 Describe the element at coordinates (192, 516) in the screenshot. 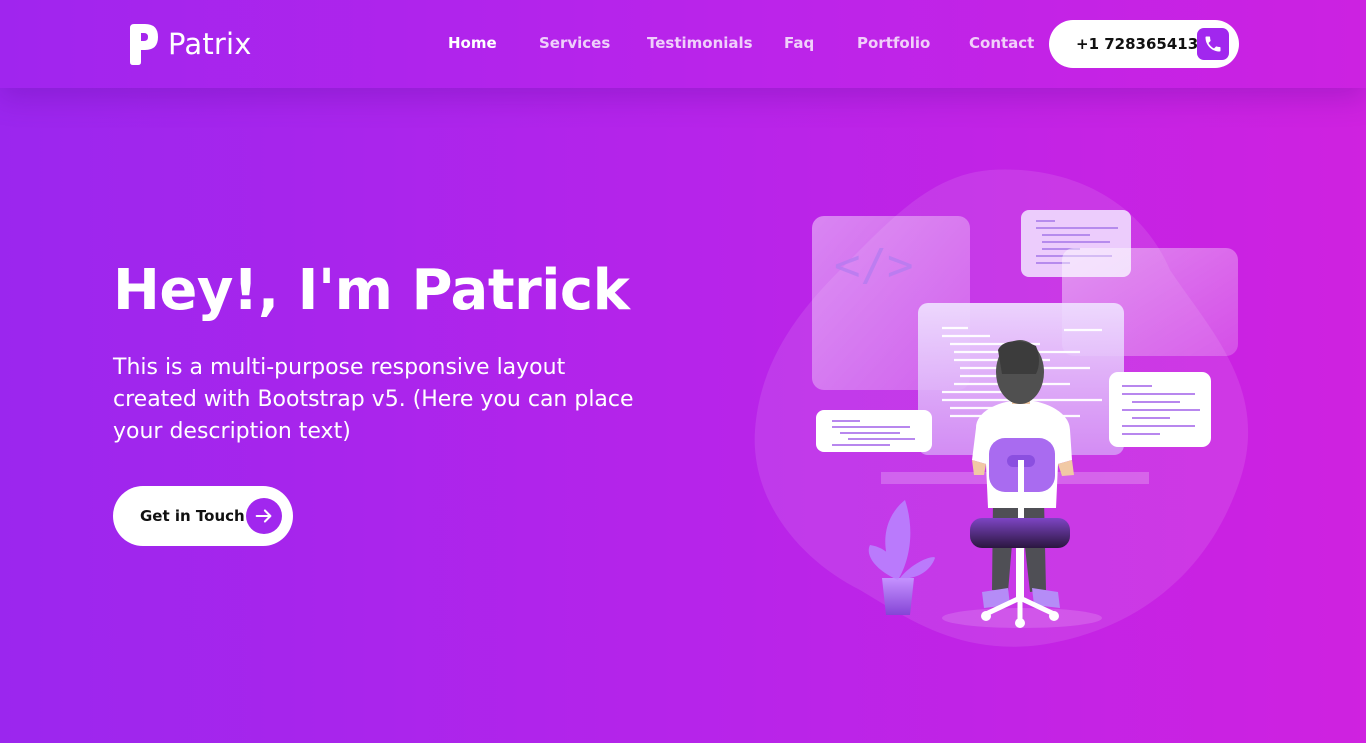

I see `get-in-touch-label: Get in Touch` at that location.